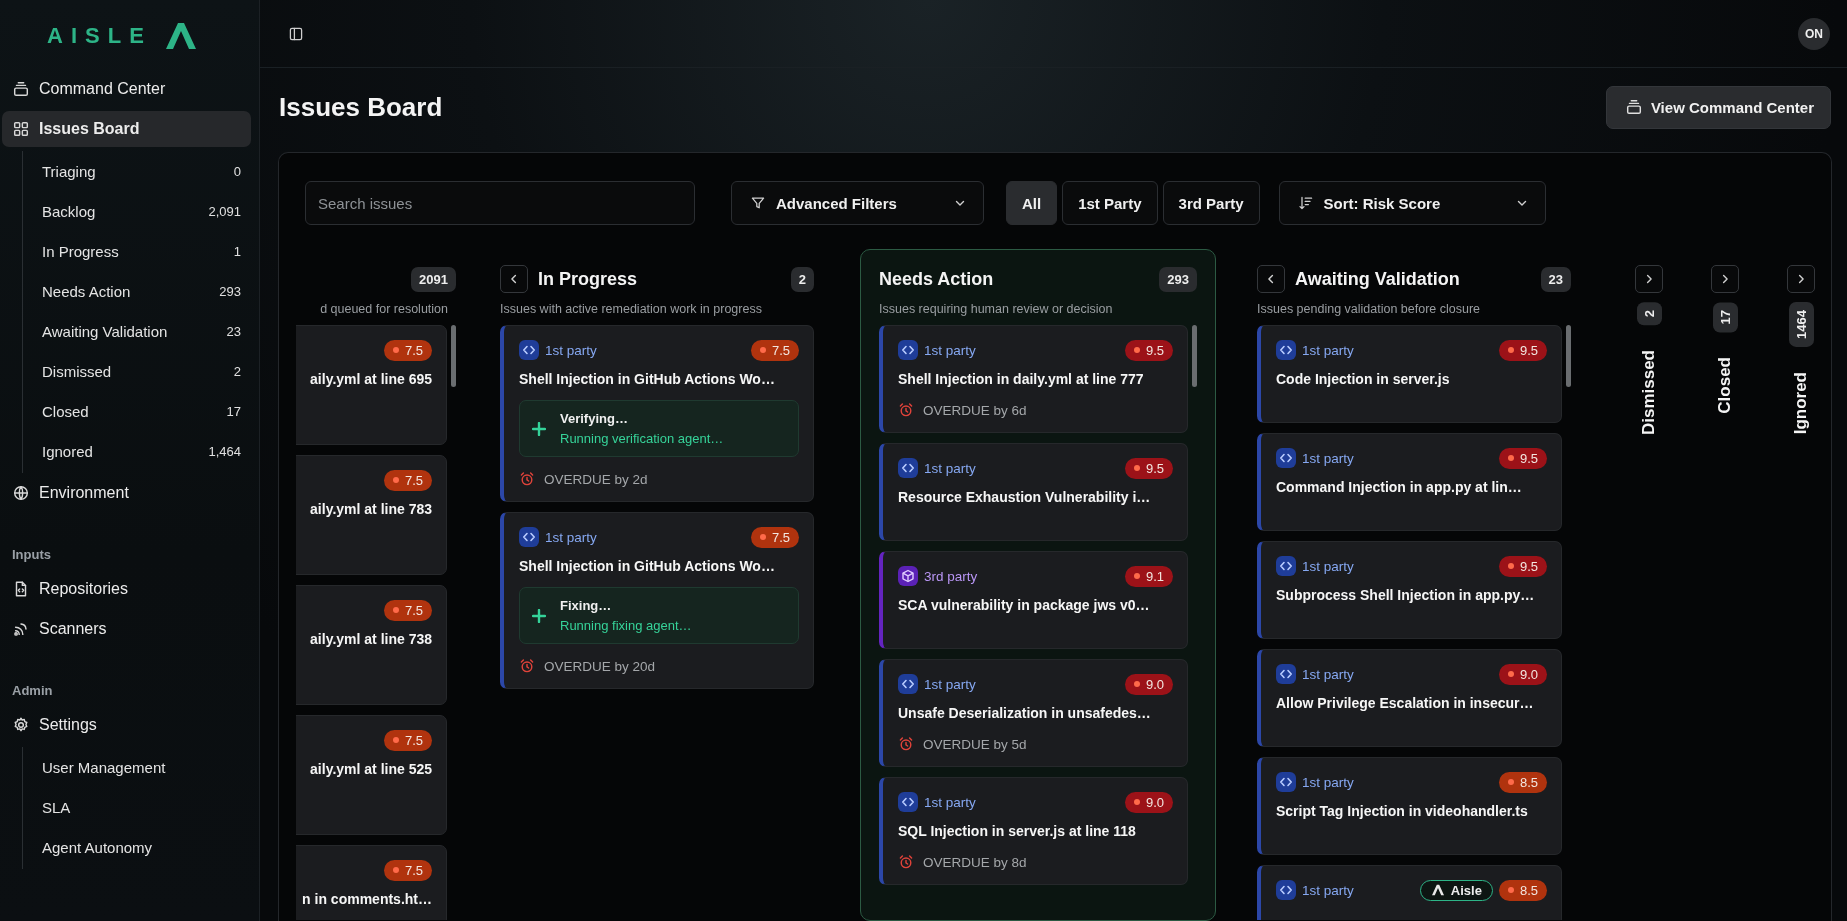 The width and height of the screenshot is (1847, 921). What do you see at coordinates (137, 451) in the screenshot?
I see `nav-subitem: Ignored 1,464` at bounding box center [137, 451].